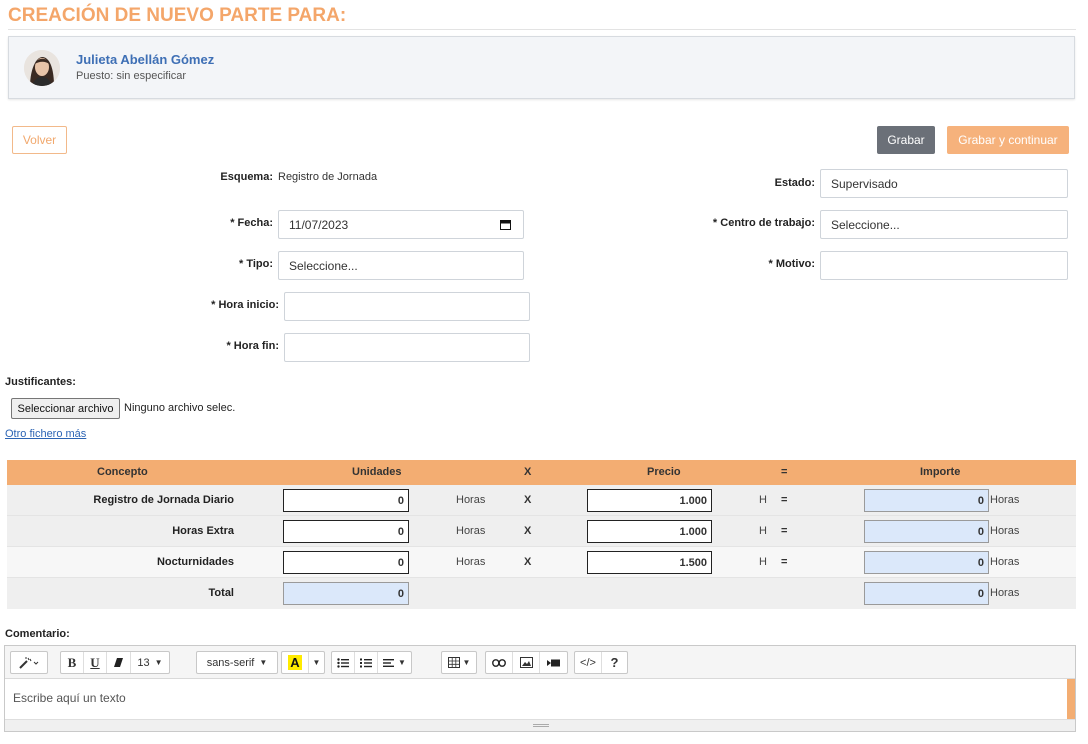 The height and width of the screenshot is (744, 1088). I want to click on fecha-input: 11/07/2023, so click(401, 224).